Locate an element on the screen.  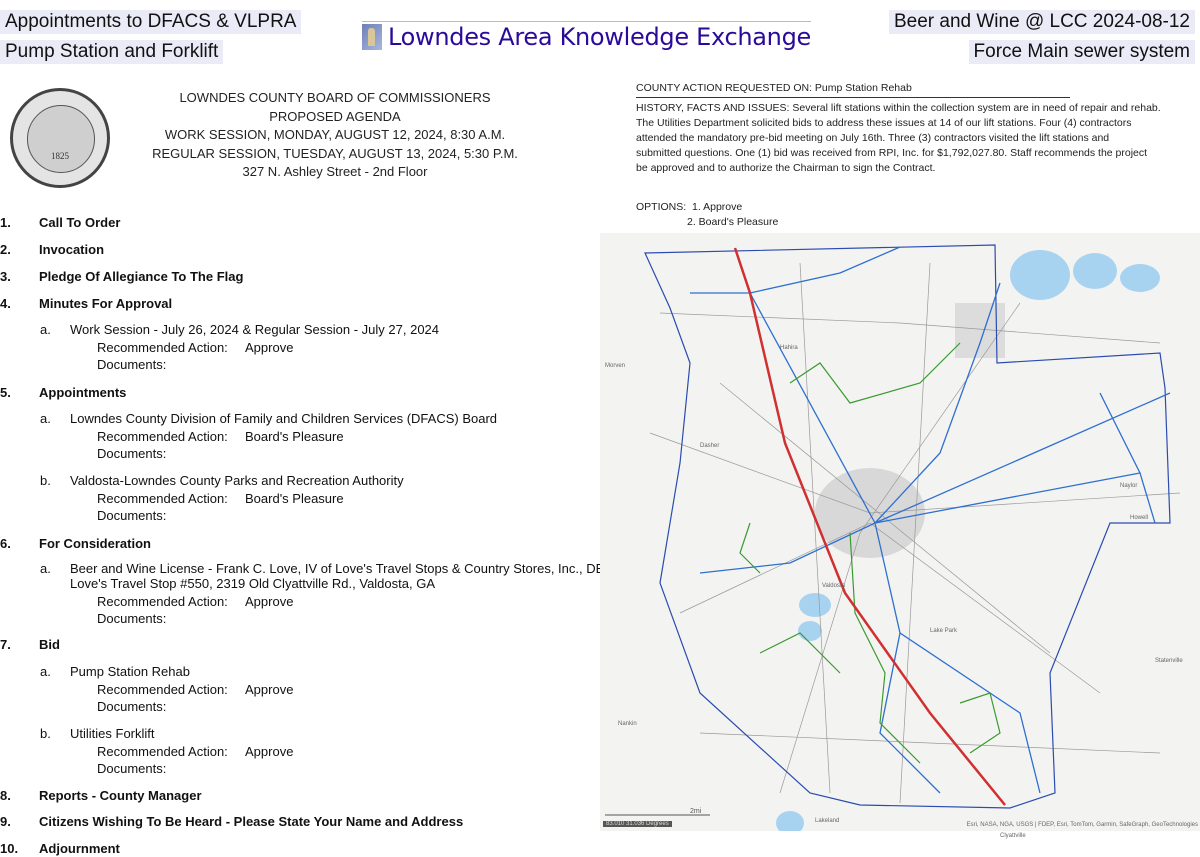
agenda-item-title: Pledge Of Allegiance To The Flag is located at coordinates (141, 276).